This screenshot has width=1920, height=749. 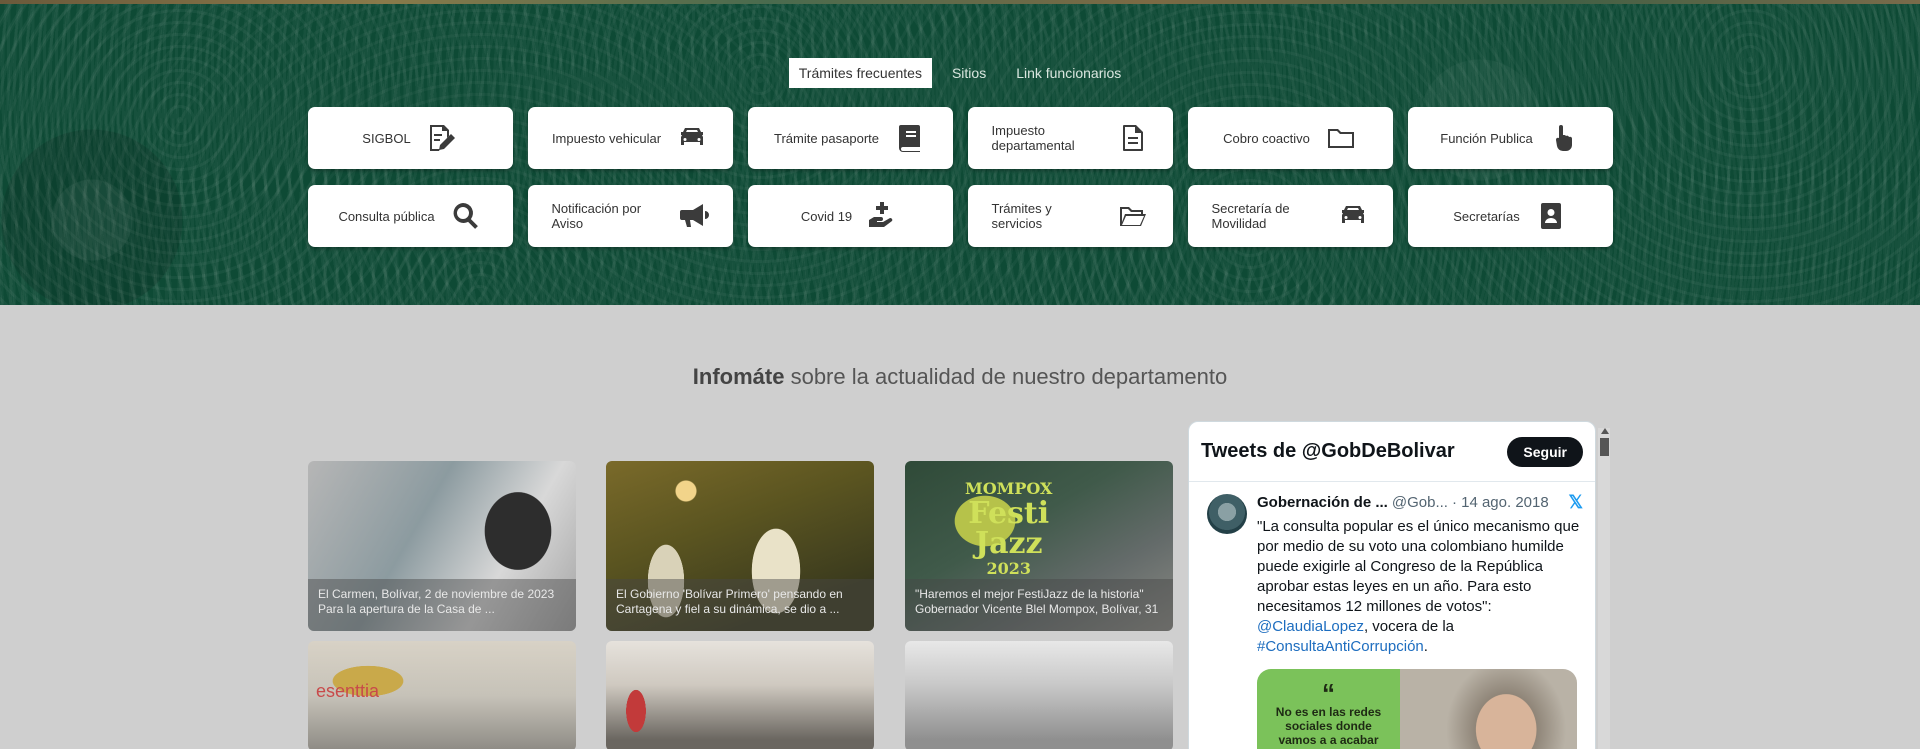 I want to click on mention-link: @ClaudiaLopez, so click(x=1310, y=626).